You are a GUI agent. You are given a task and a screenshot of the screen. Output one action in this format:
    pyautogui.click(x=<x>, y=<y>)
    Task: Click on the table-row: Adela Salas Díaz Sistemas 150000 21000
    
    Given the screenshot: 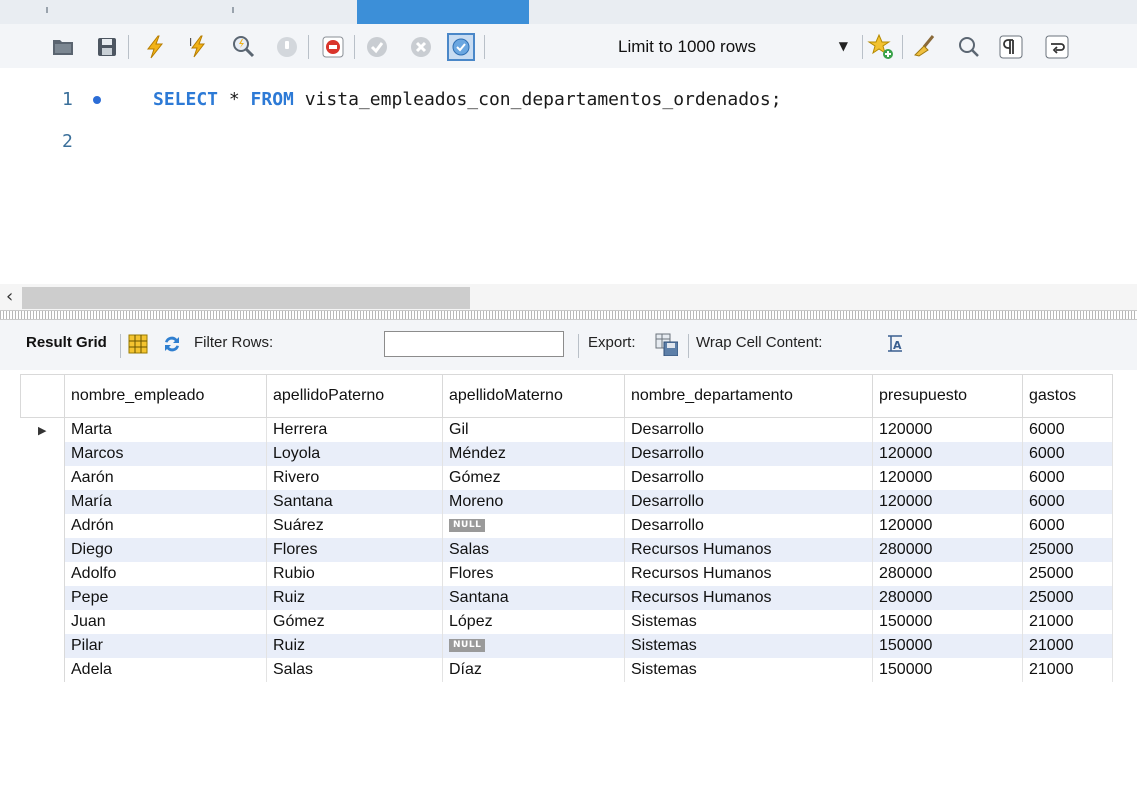 What is the action you would take?
    pyautogui.click(x=566, y=670)
    